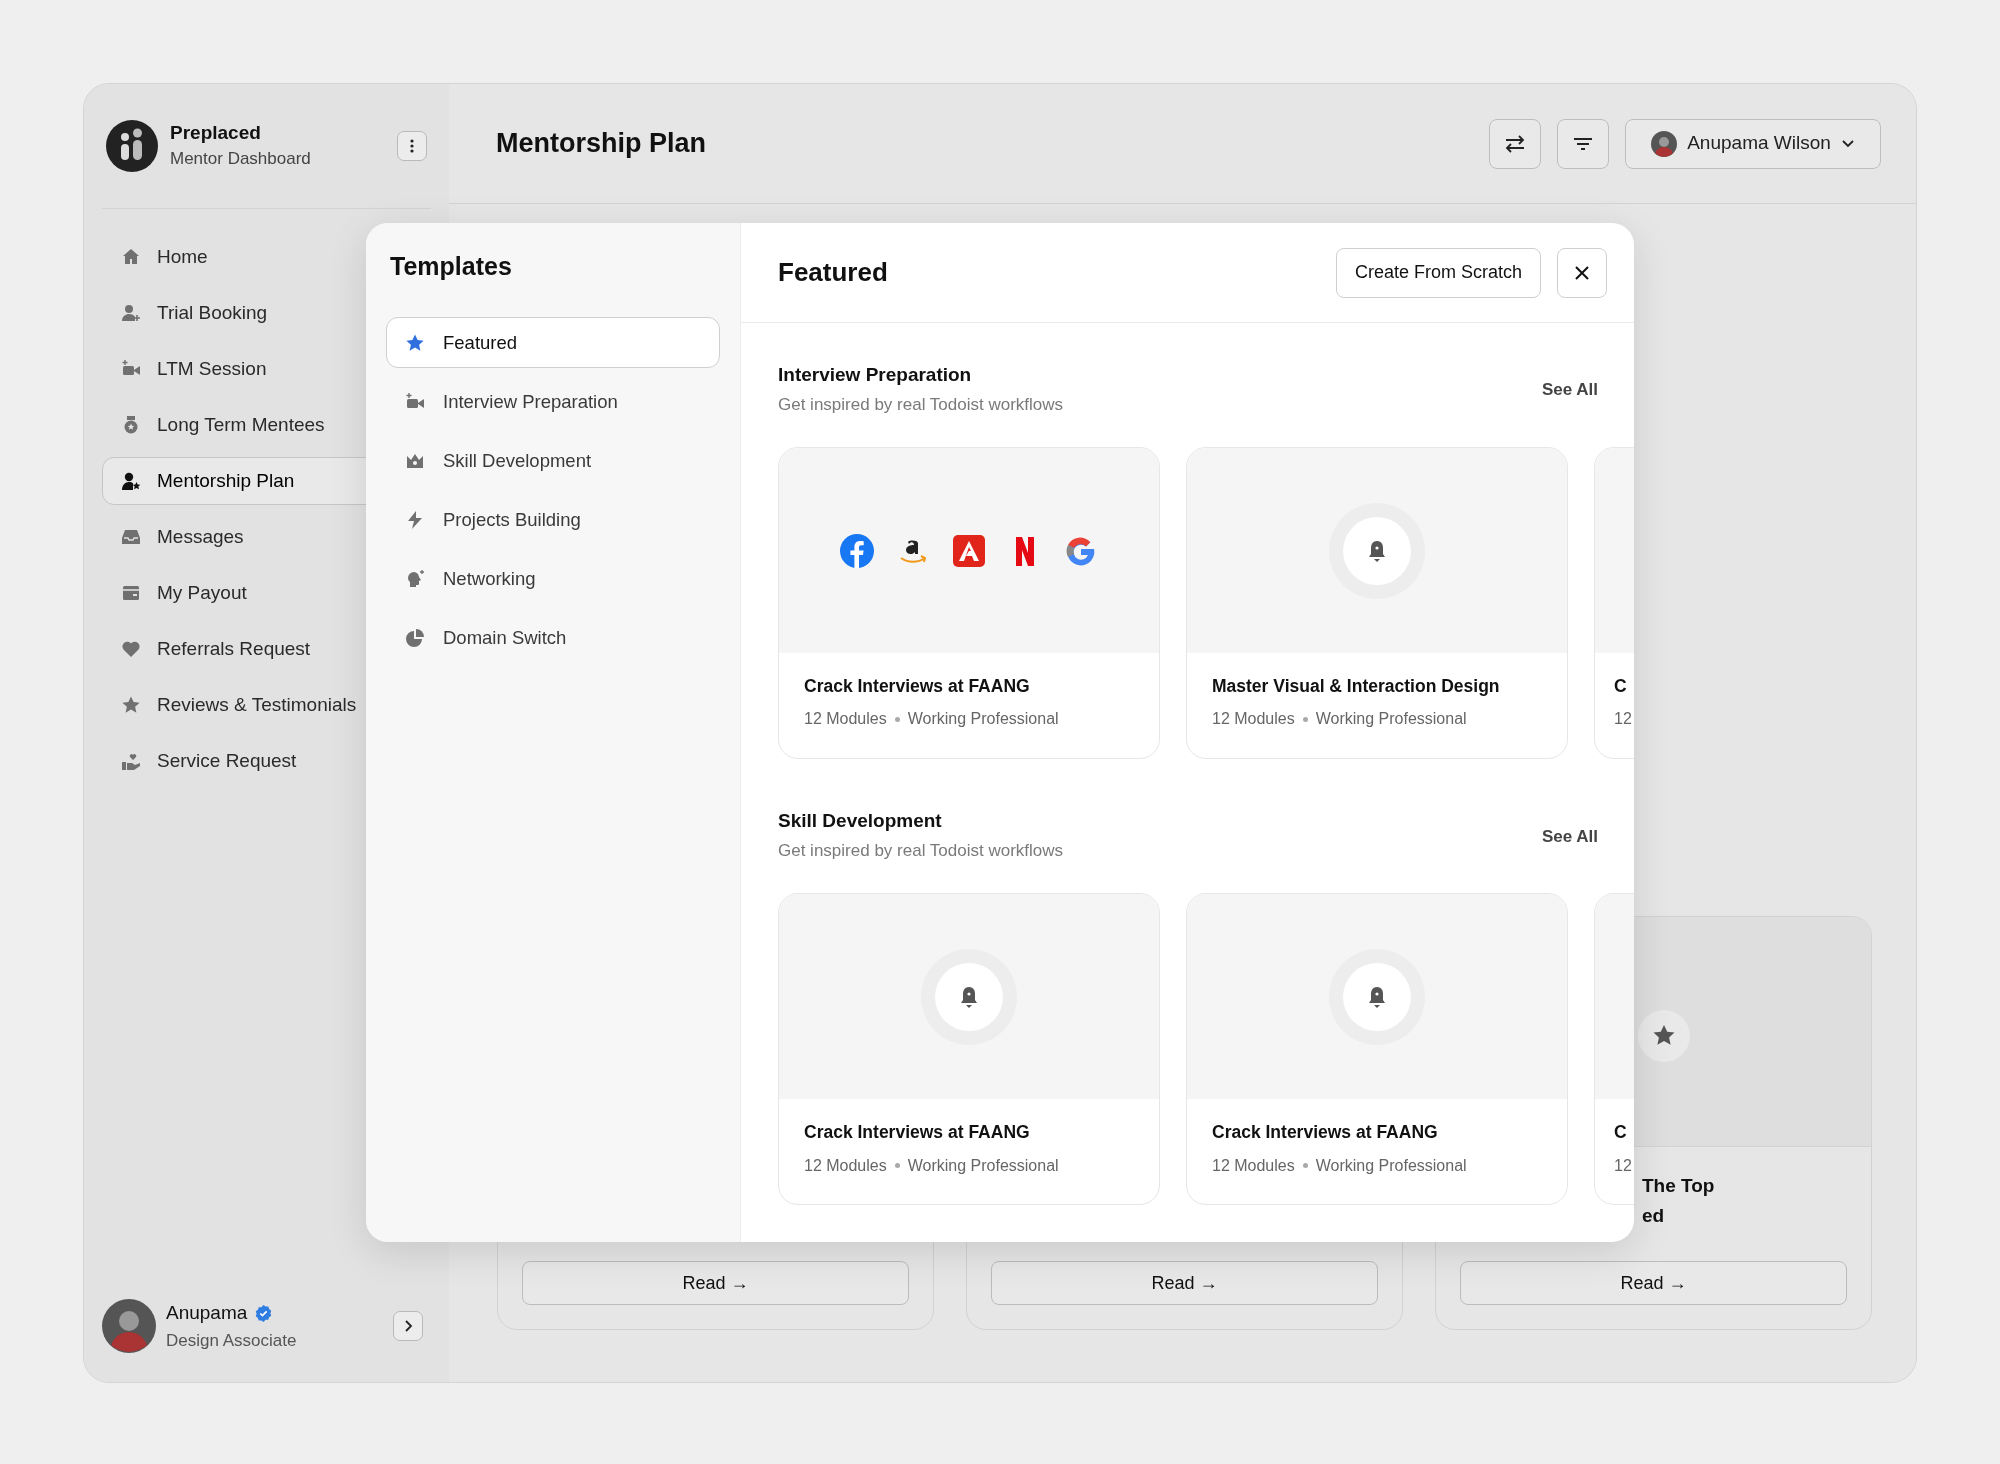 The width and height of the screenshot is (2000, 1464). Describe the element at coordinates (451, 266) in the screenshot. I see `panel-title: Templates` at that location.